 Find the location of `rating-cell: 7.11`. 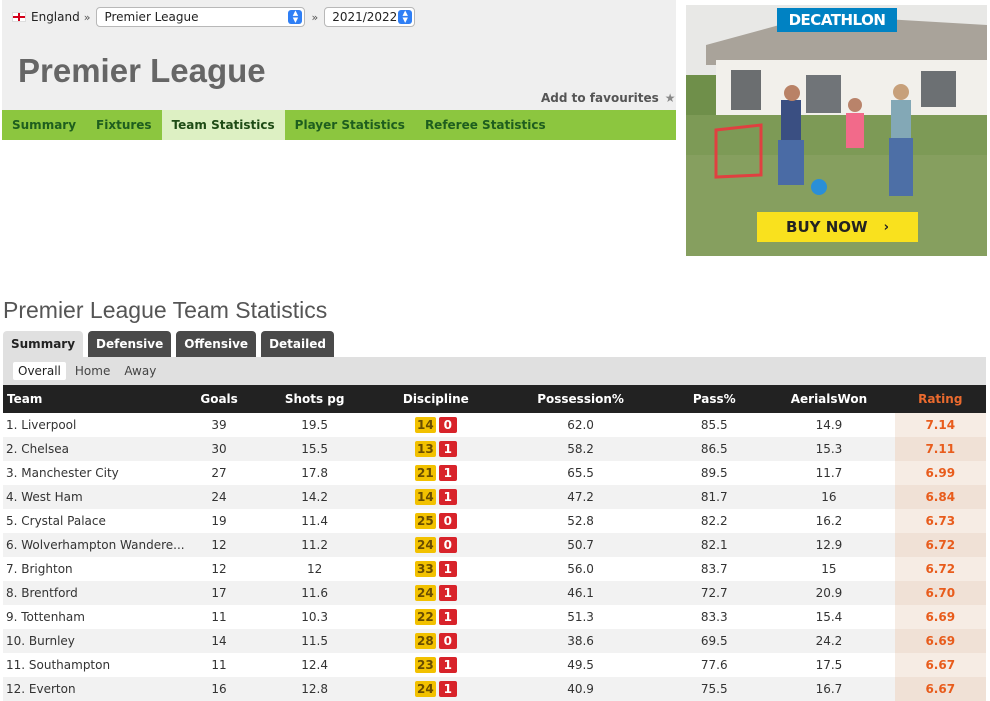

rating-cell: 7.11 is located at coordinates (940, 449).